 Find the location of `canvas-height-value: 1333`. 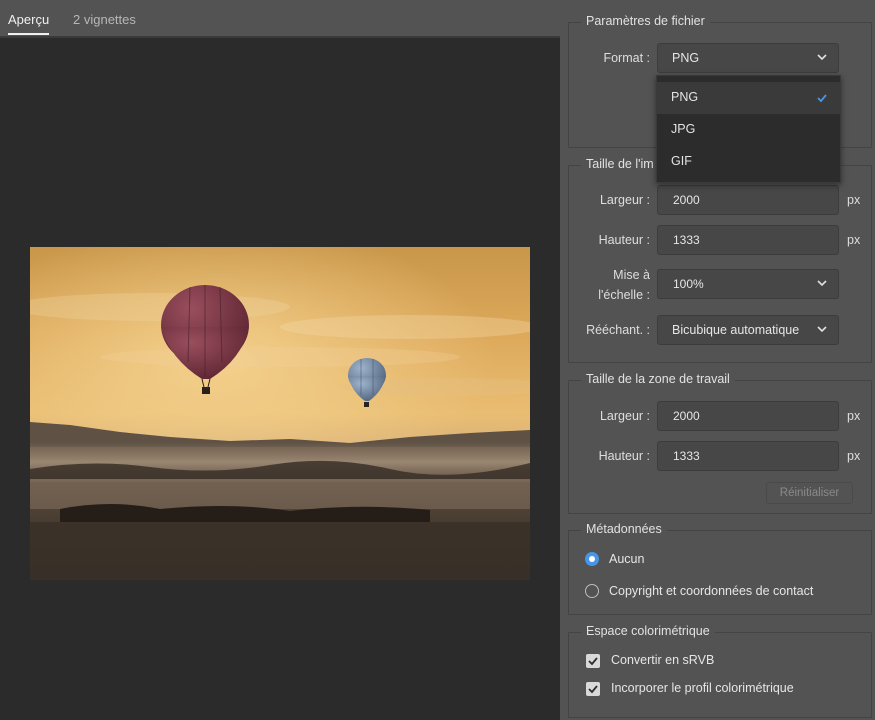

canvas-height-value: 1333 is located at coordinates (686, 456).